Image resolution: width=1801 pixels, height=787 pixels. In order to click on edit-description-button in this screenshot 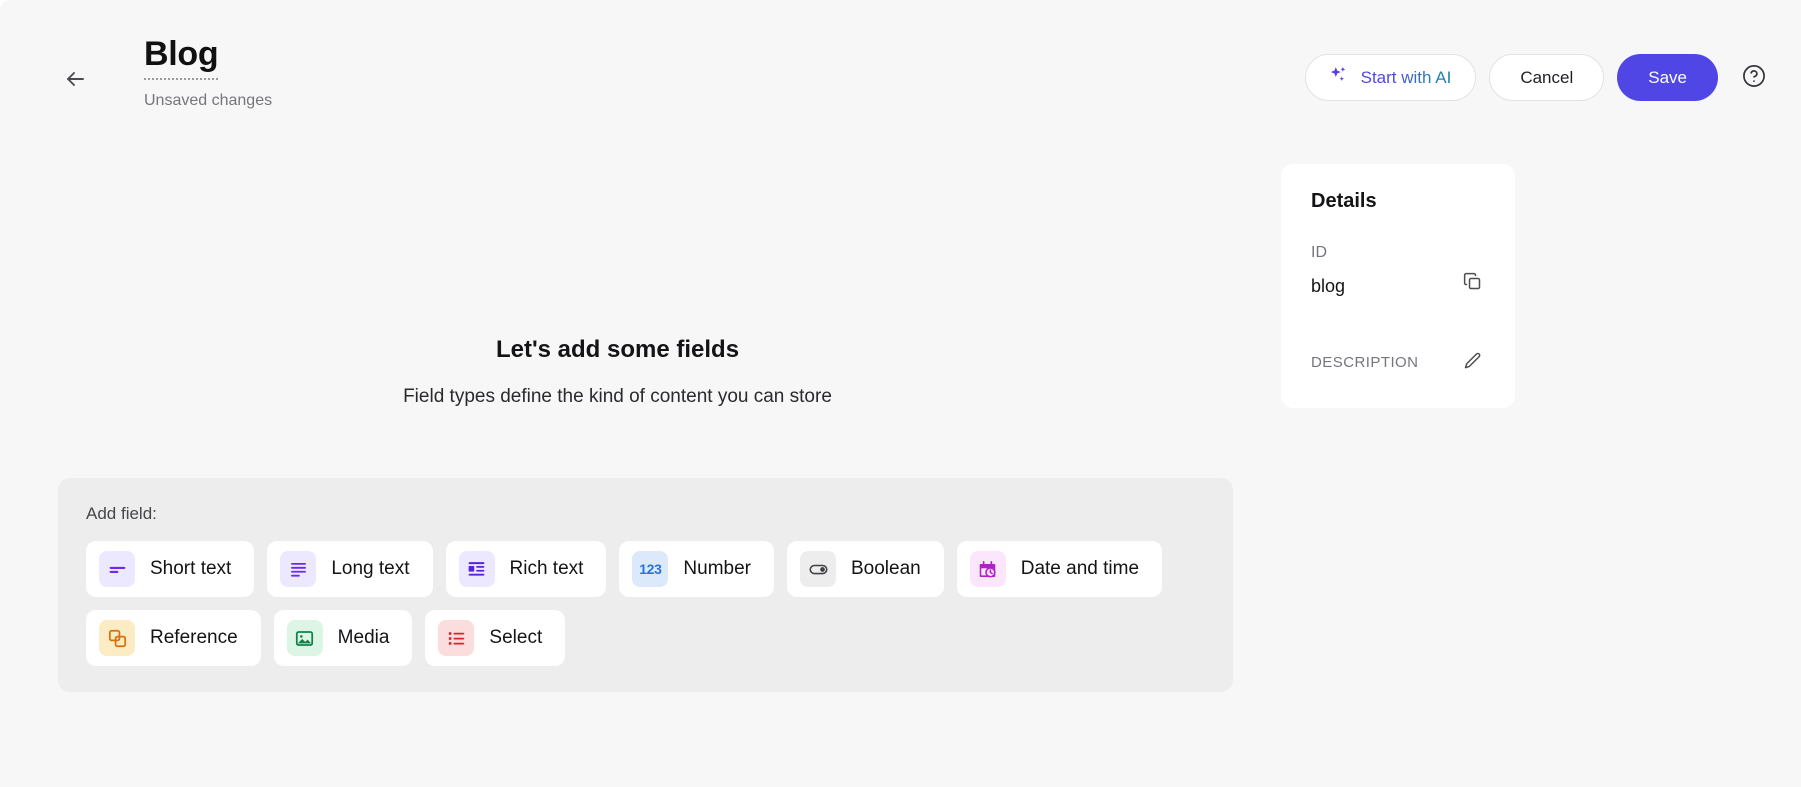, I will do `click(1472, 363)`.